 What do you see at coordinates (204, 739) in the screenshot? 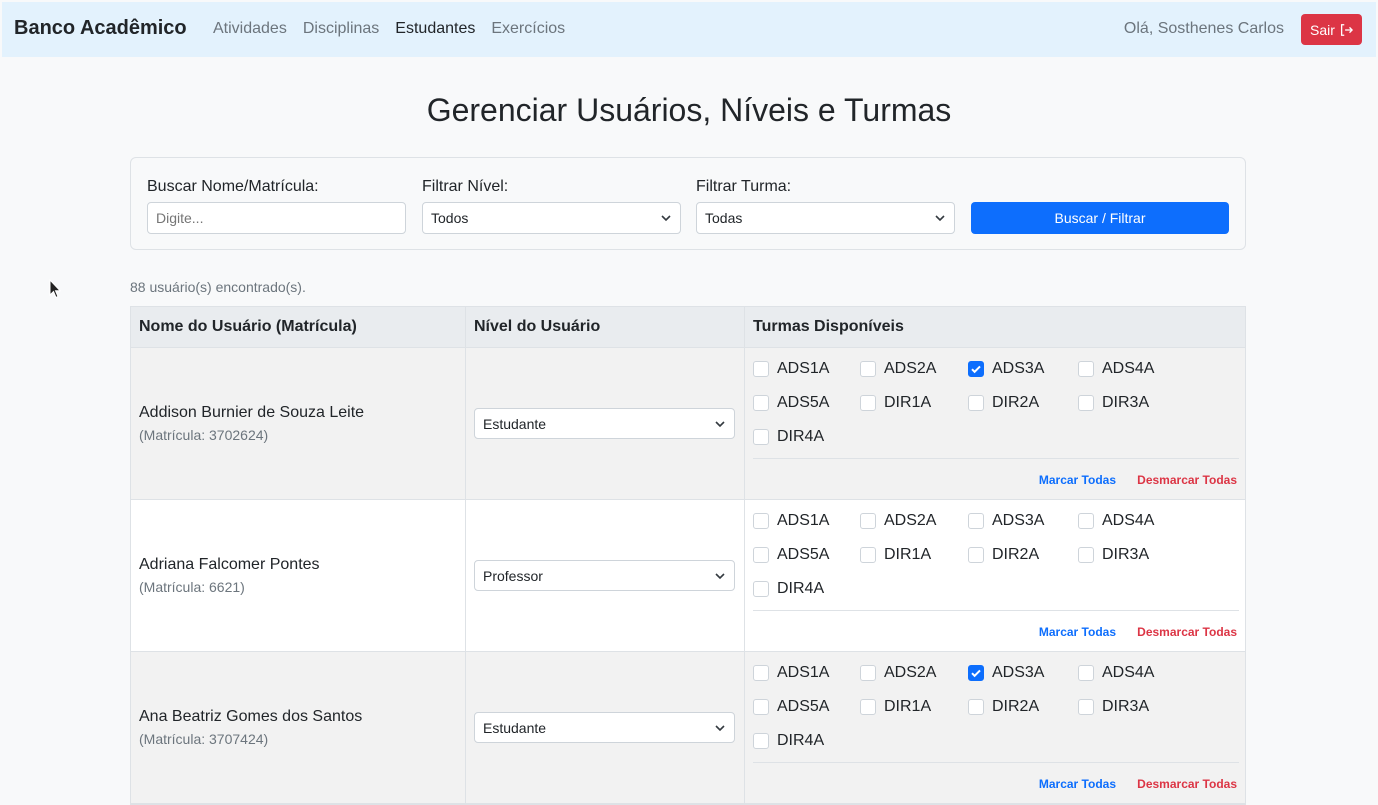
I see `user-matricula: (Matrícula: 3707424)` at bounding box center [204, 739].